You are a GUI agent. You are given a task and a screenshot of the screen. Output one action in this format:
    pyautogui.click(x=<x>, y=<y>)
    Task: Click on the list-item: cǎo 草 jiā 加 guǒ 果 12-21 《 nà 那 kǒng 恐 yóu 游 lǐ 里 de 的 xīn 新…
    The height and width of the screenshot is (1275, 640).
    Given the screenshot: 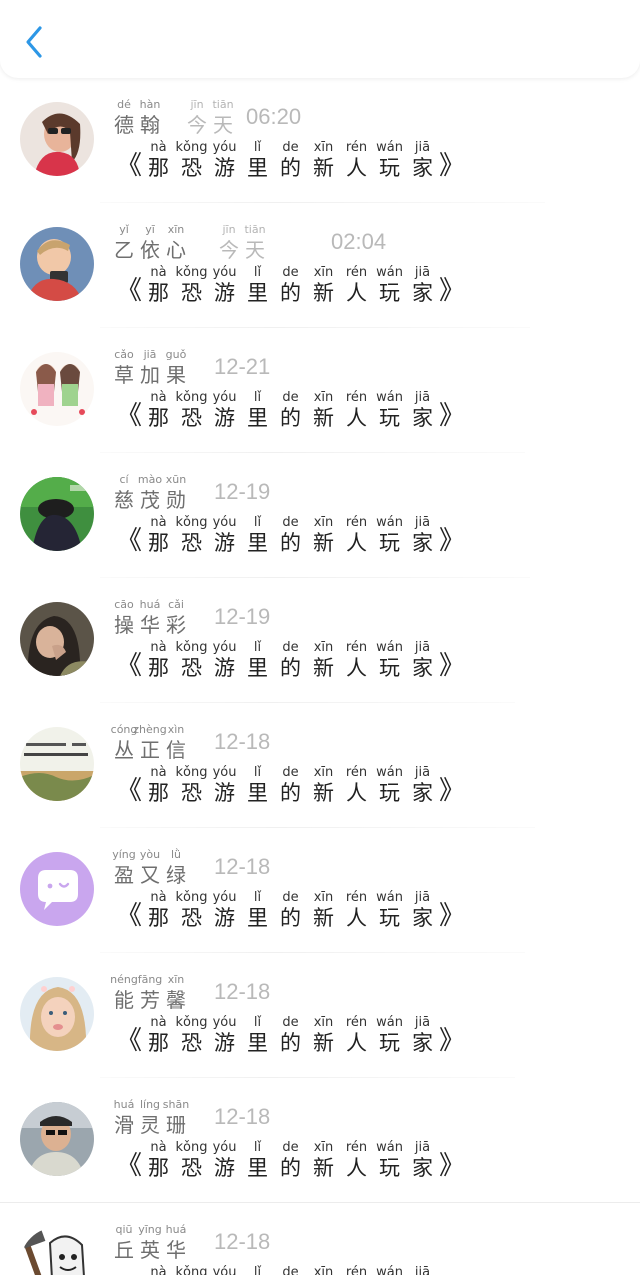 What is the action you would take?
    pyautogui.click(x=320, y=390)
    